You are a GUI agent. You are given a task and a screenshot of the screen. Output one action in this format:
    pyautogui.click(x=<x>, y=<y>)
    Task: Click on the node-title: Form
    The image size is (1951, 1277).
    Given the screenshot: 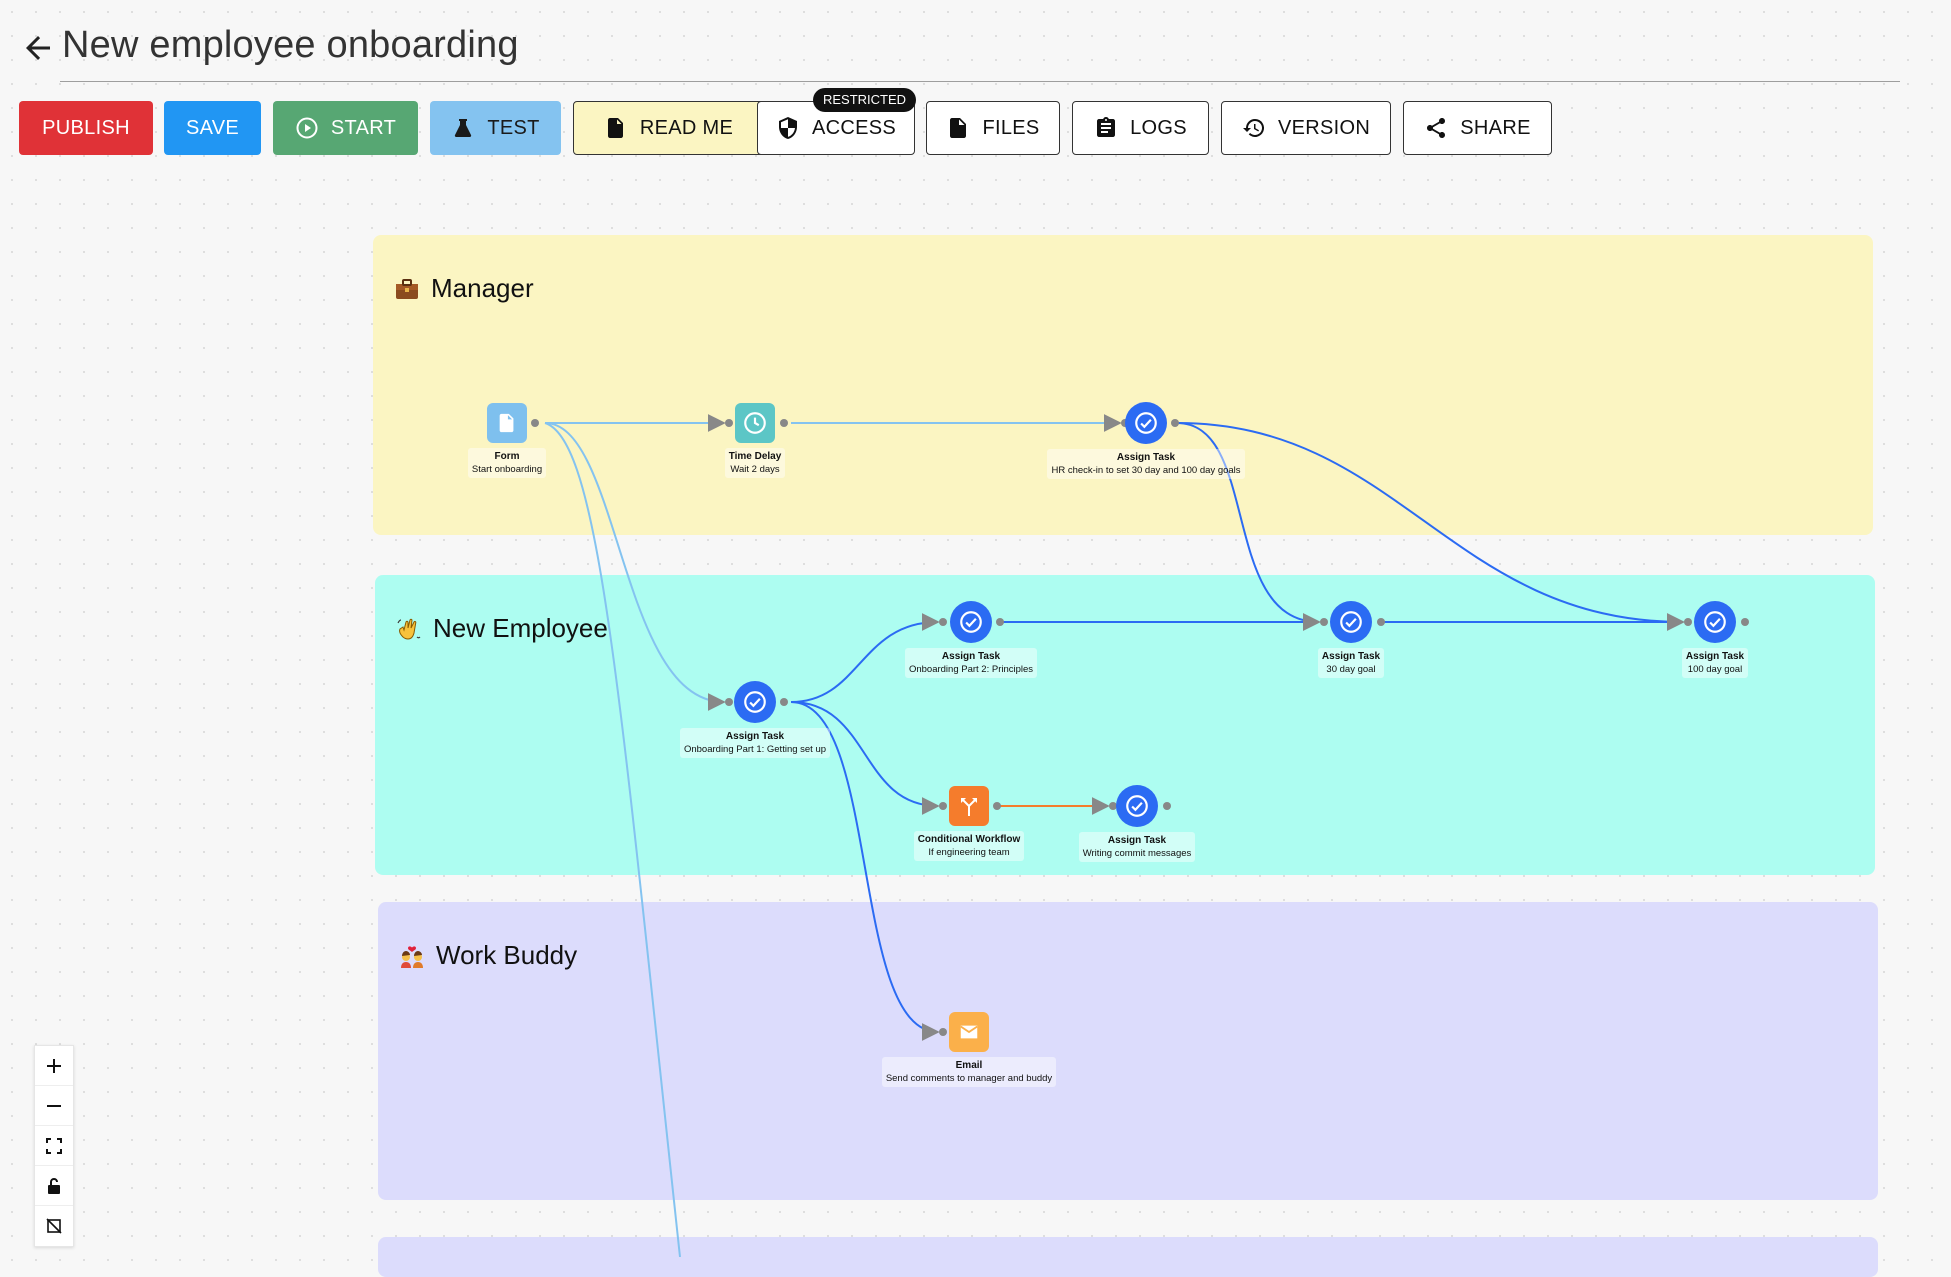 What is the action you would take?
    pyautogui.click(x=507, y=456)
    